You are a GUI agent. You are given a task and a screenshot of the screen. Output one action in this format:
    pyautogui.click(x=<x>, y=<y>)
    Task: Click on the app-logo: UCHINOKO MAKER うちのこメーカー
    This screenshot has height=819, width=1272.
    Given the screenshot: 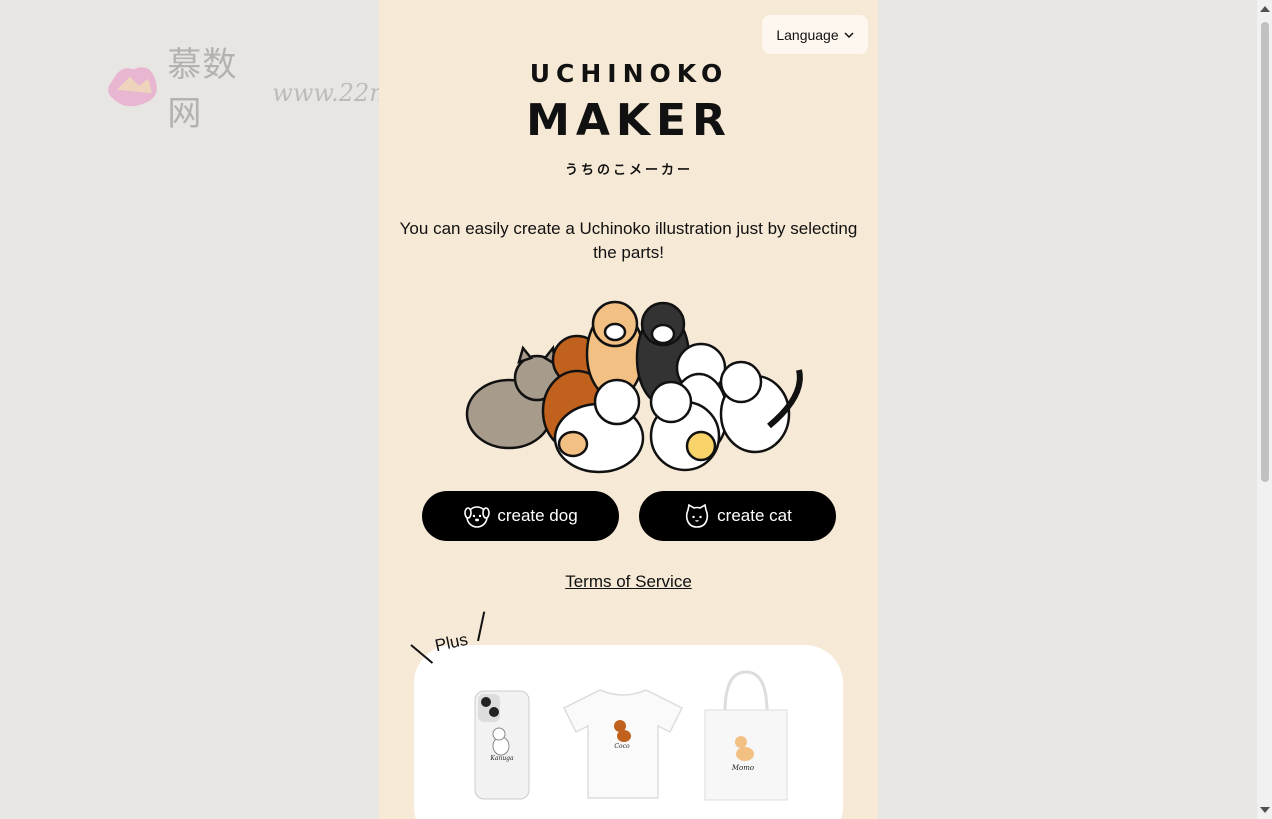 What is the action you would take?
    pyautogui.click(x=629, y=117)
    